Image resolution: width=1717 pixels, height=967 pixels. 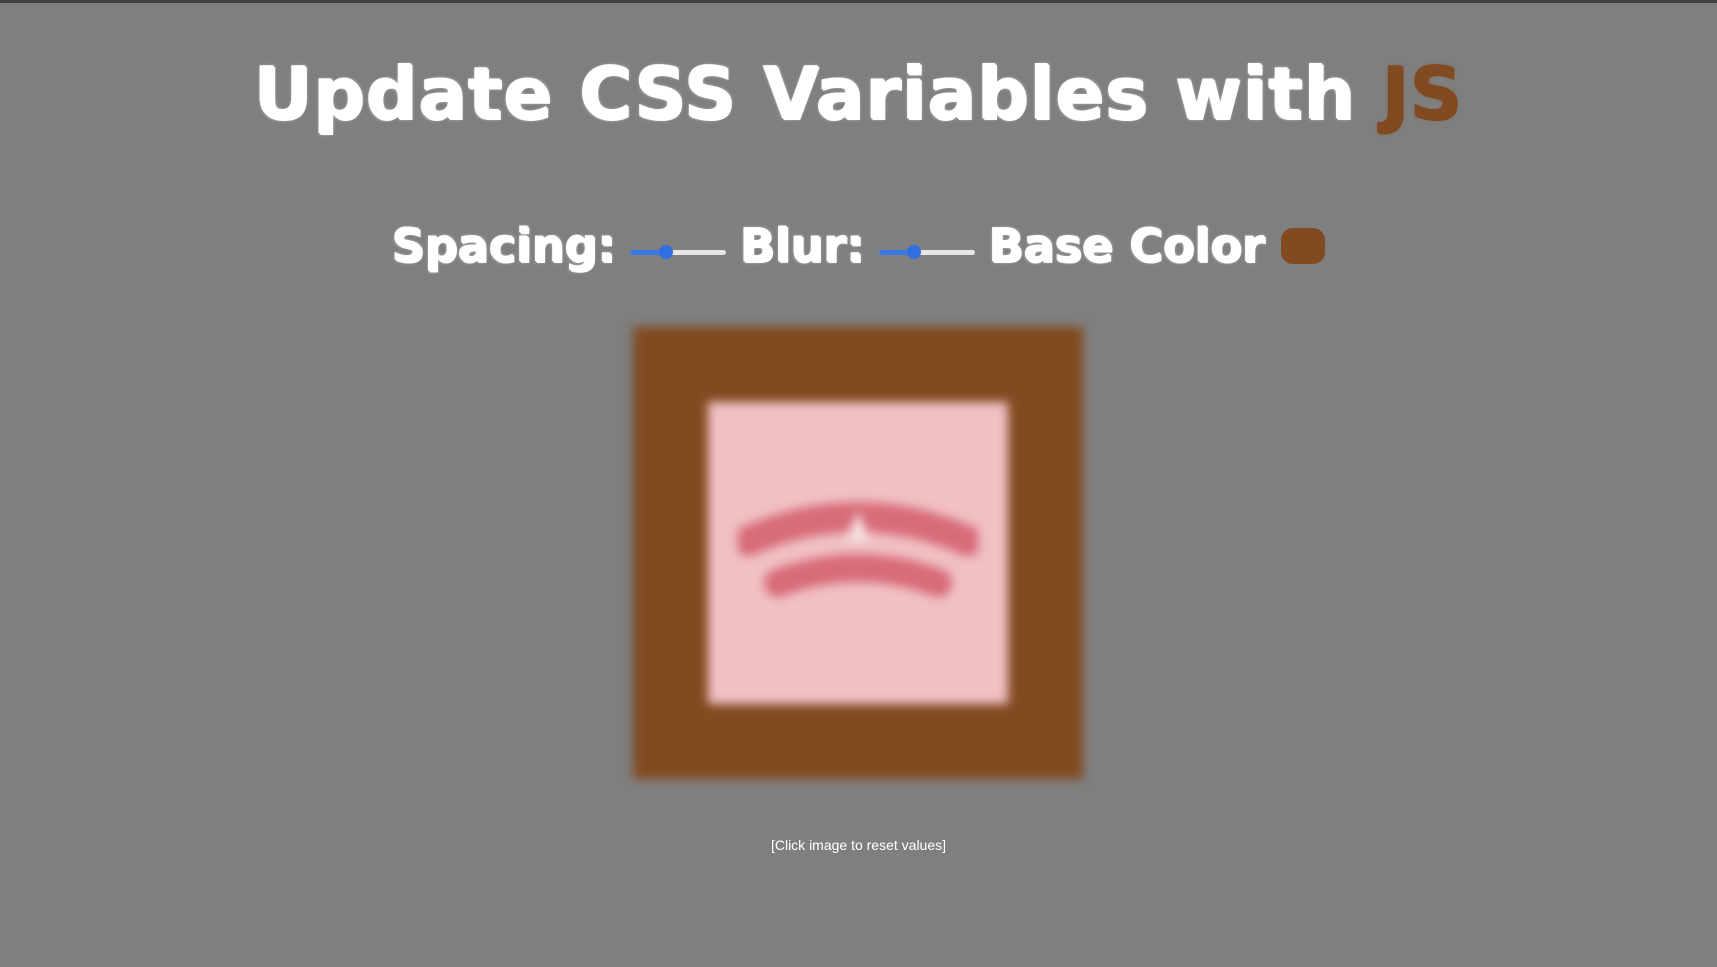 I want to click on base-color-picker, so click(x=1303, y=246).